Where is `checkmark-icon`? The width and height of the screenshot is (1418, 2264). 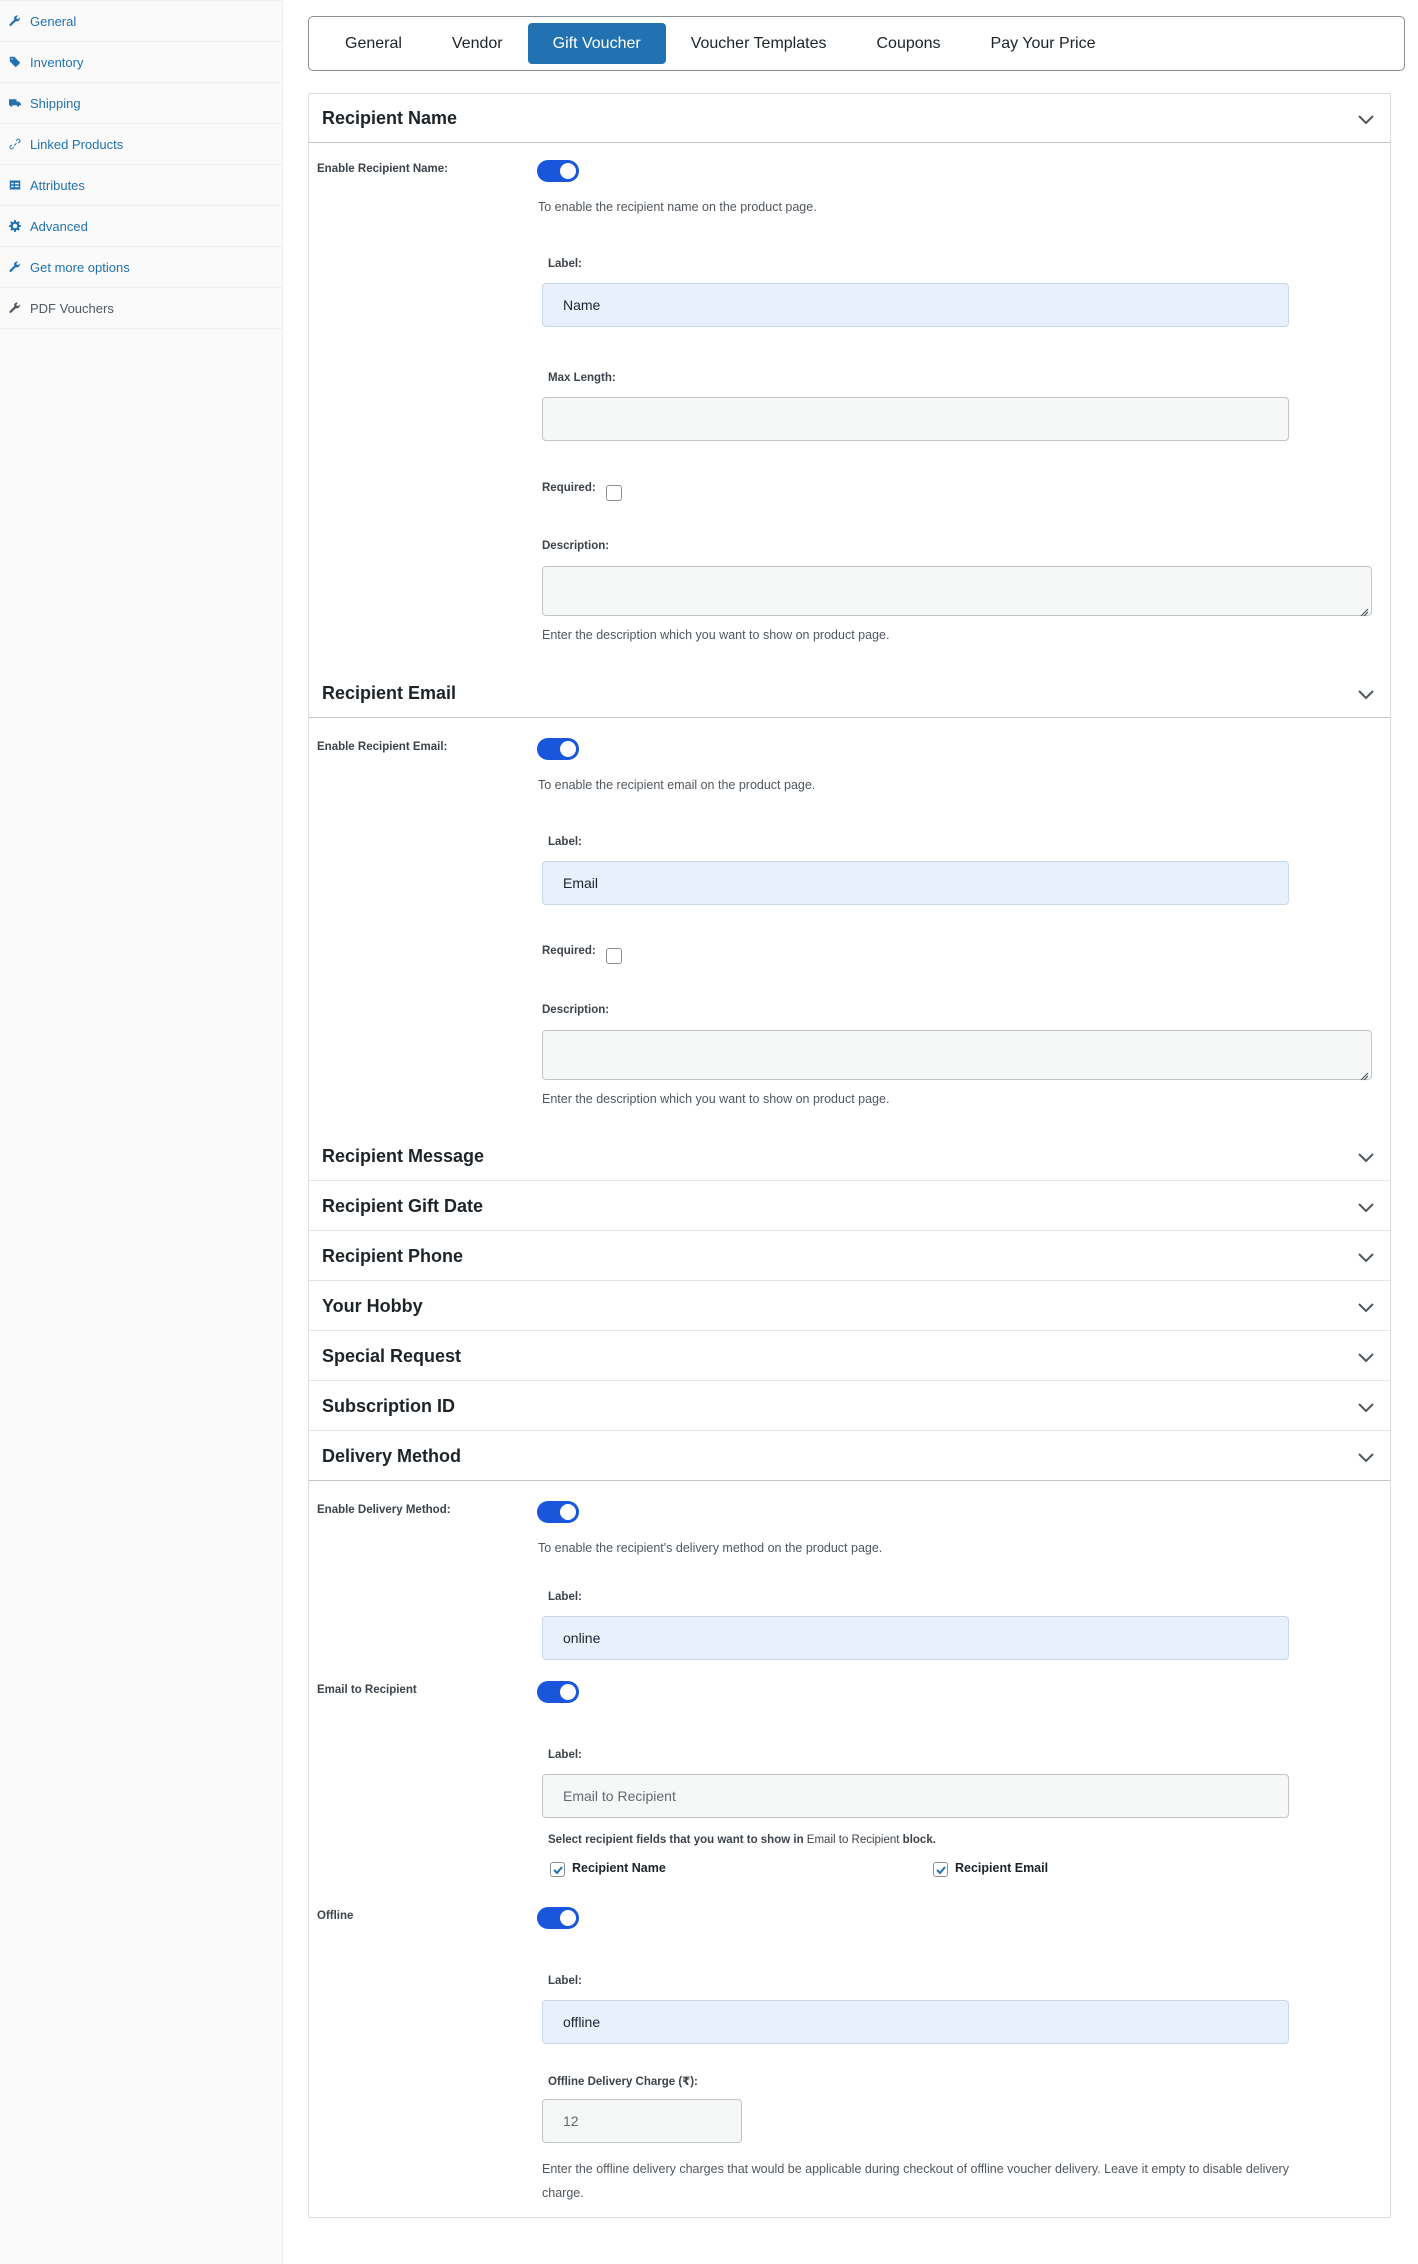
checkmark-icon is located at coordinates (558, 1870).